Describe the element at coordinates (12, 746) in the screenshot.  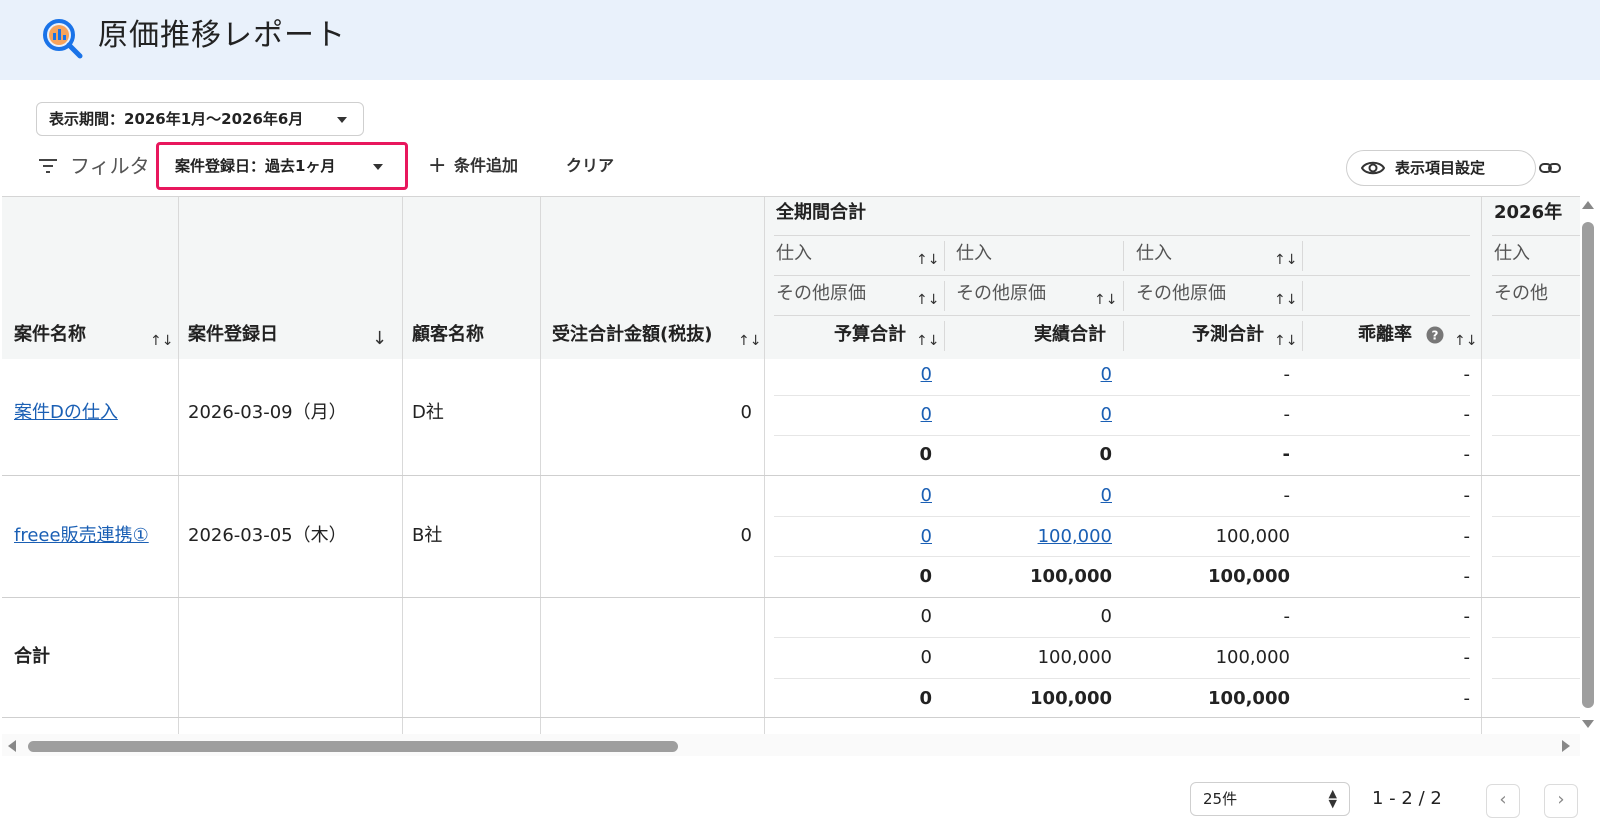
I see `scroll-left-icon` at that location.